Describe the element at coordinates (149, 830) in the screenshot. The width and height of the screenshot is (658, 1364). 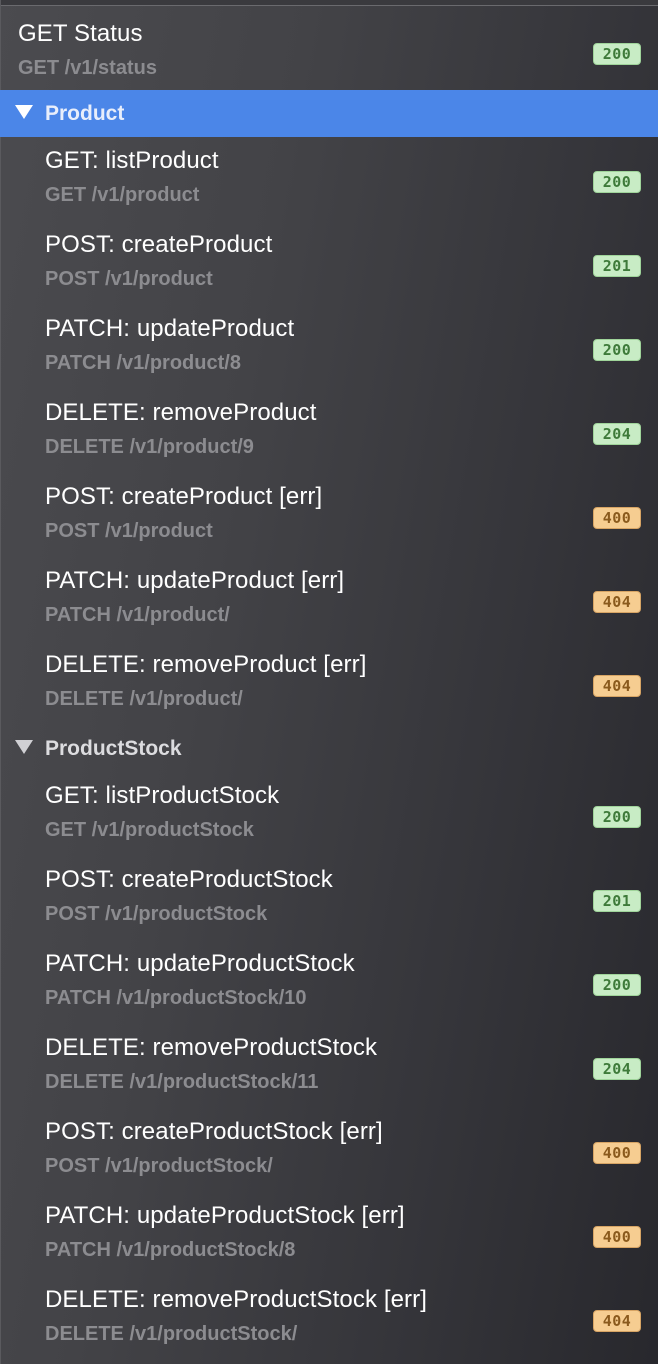
I see `request-path: GET /v1/productStock` at that location.